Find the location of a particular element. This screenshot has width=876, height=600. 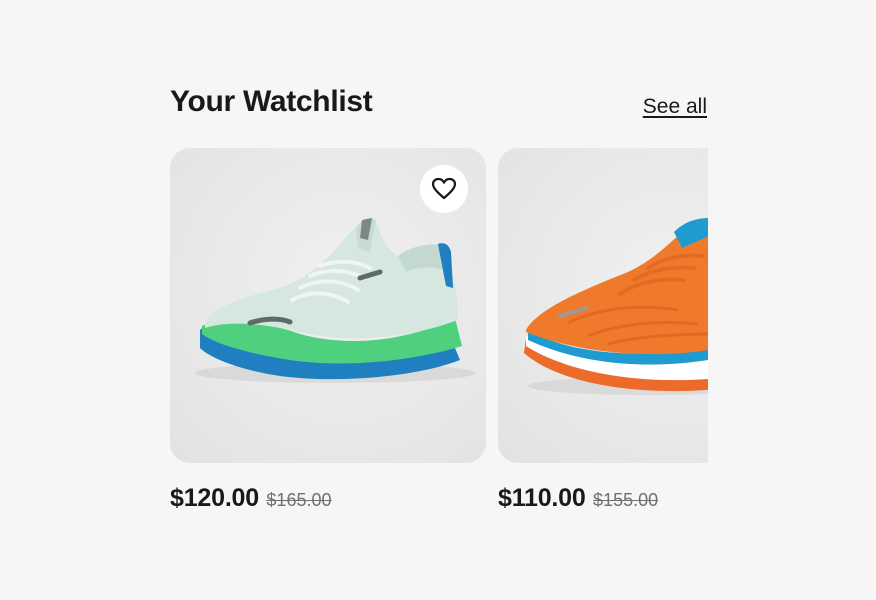

price-row: $120.00 $165.00 is located at coordinates (251, 498).